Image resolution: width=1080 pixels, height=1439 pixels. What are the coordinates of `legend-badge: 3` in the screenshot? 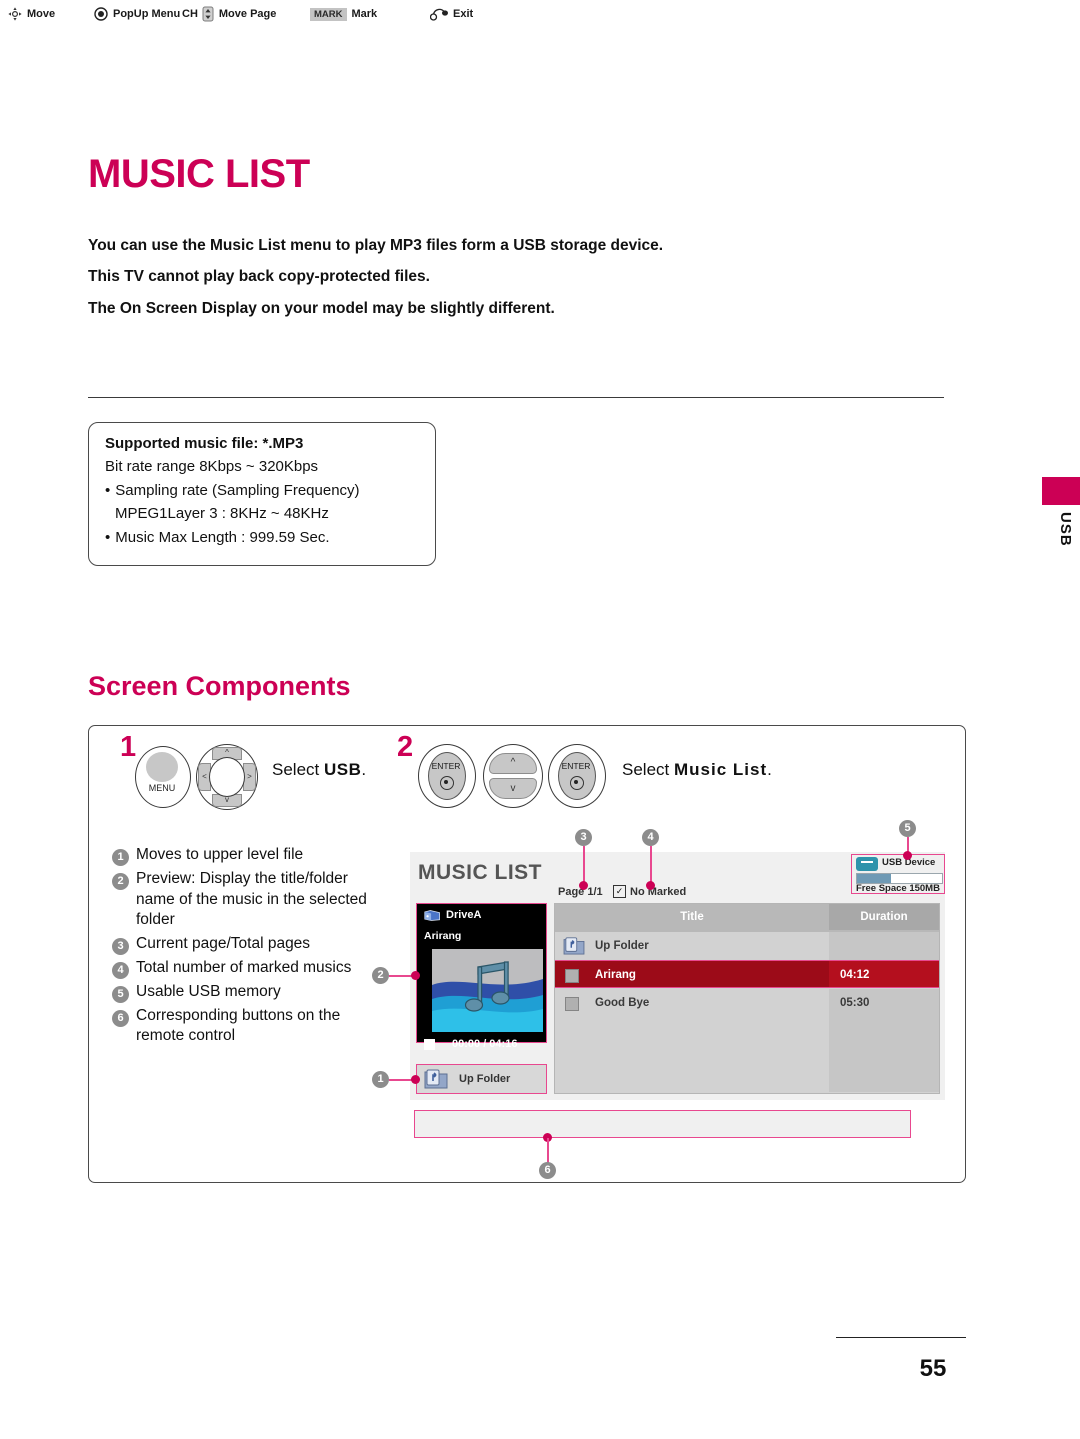 It's located at (120, 946).